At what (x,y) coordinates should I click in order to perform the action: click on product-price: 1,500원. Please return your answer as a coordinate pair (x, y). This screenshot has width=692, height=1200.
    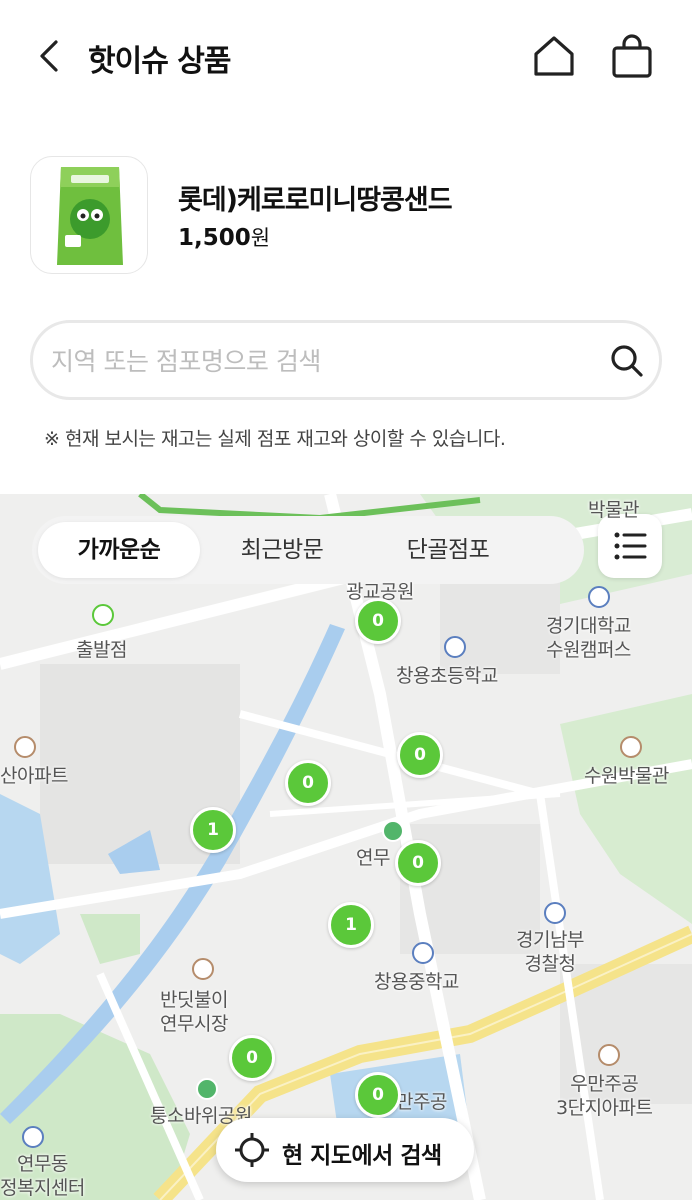
    Looking at the image, I should click on (224, 237).